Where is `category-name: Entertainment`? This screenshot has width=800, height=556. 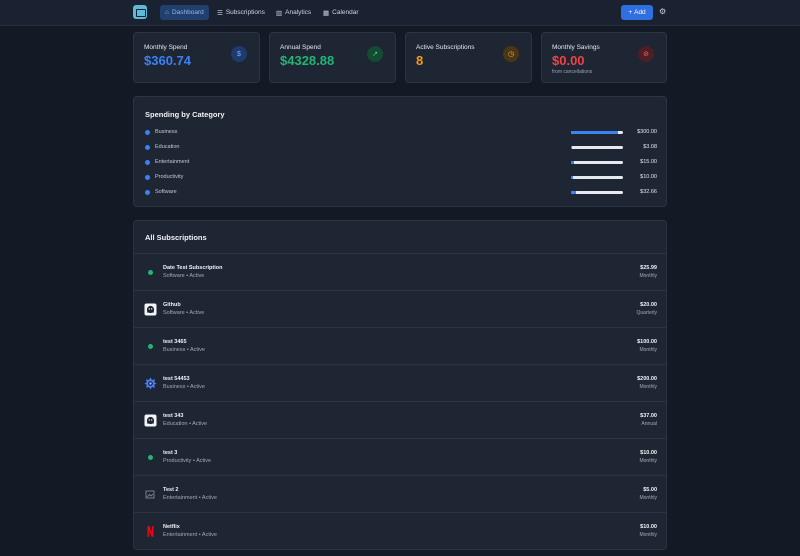 category-name: Entertainment is located at coordinates (172, 162).